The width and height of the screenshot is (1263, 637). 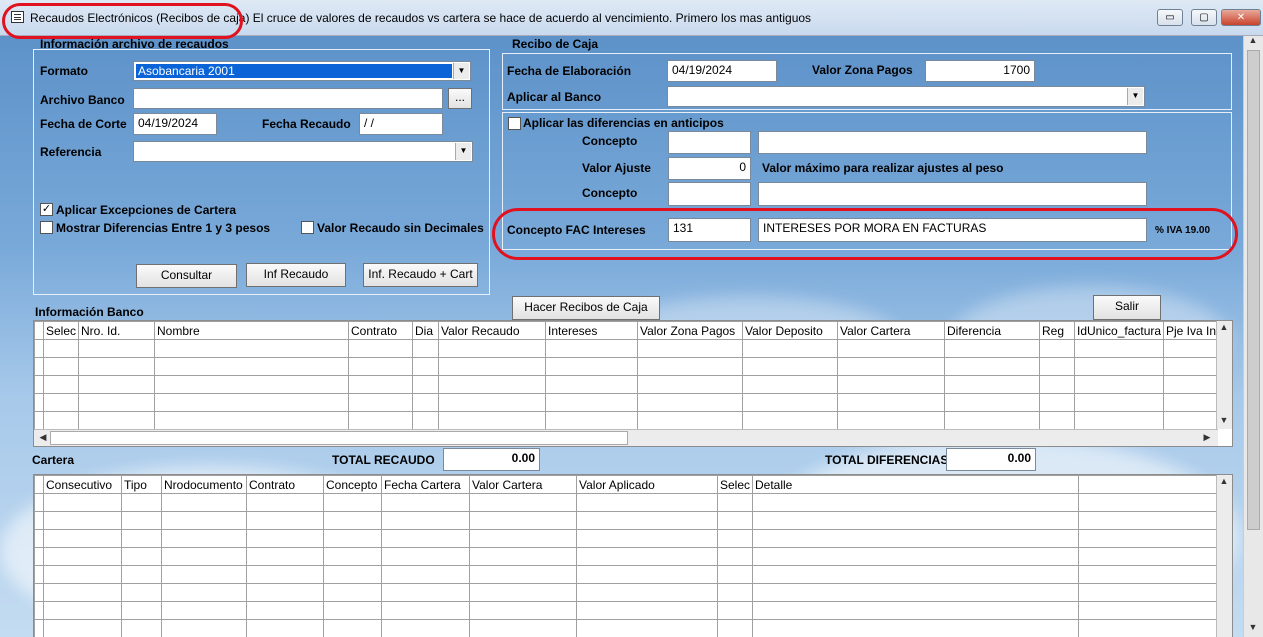 What do you see at coordinates (303, 151) in the screenshot?
I see `referencia-select: ▼` at bounding box center [303, 151].